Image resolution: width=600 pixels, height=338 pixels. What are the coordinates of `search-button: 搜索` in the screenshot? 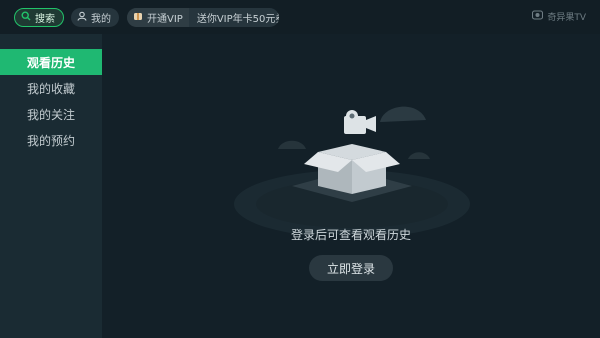 It's located at (39, 17).